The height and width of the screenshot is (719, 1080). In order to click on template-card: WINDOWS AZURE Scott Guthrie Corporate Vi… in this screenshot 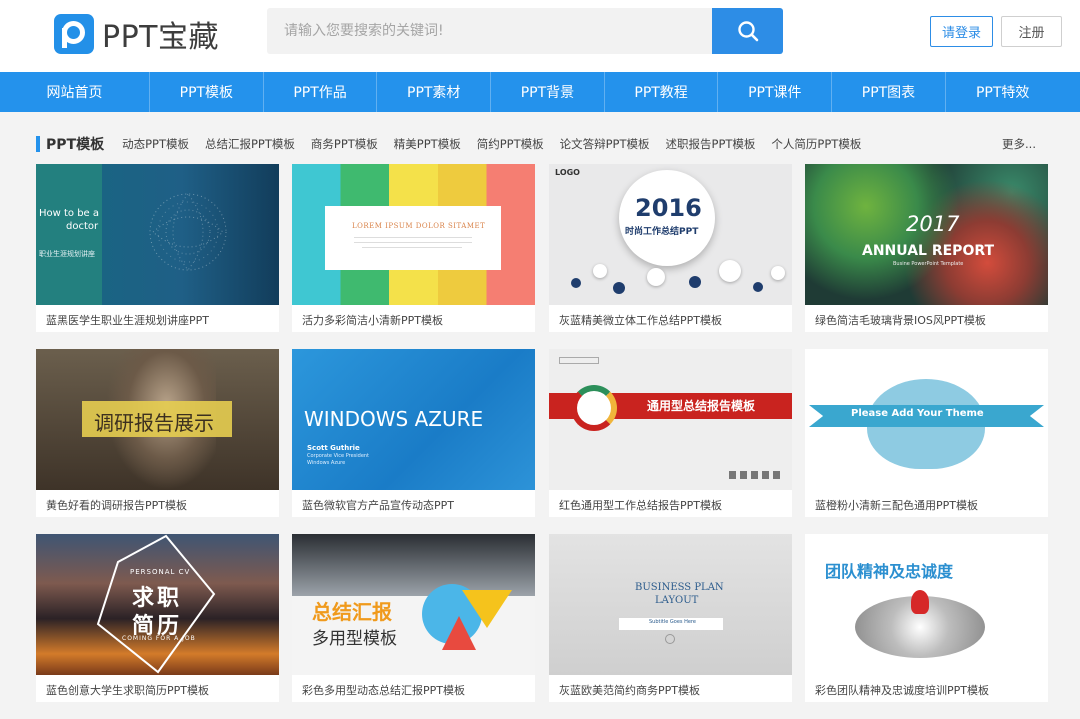, I will do `click(413, 433)`.